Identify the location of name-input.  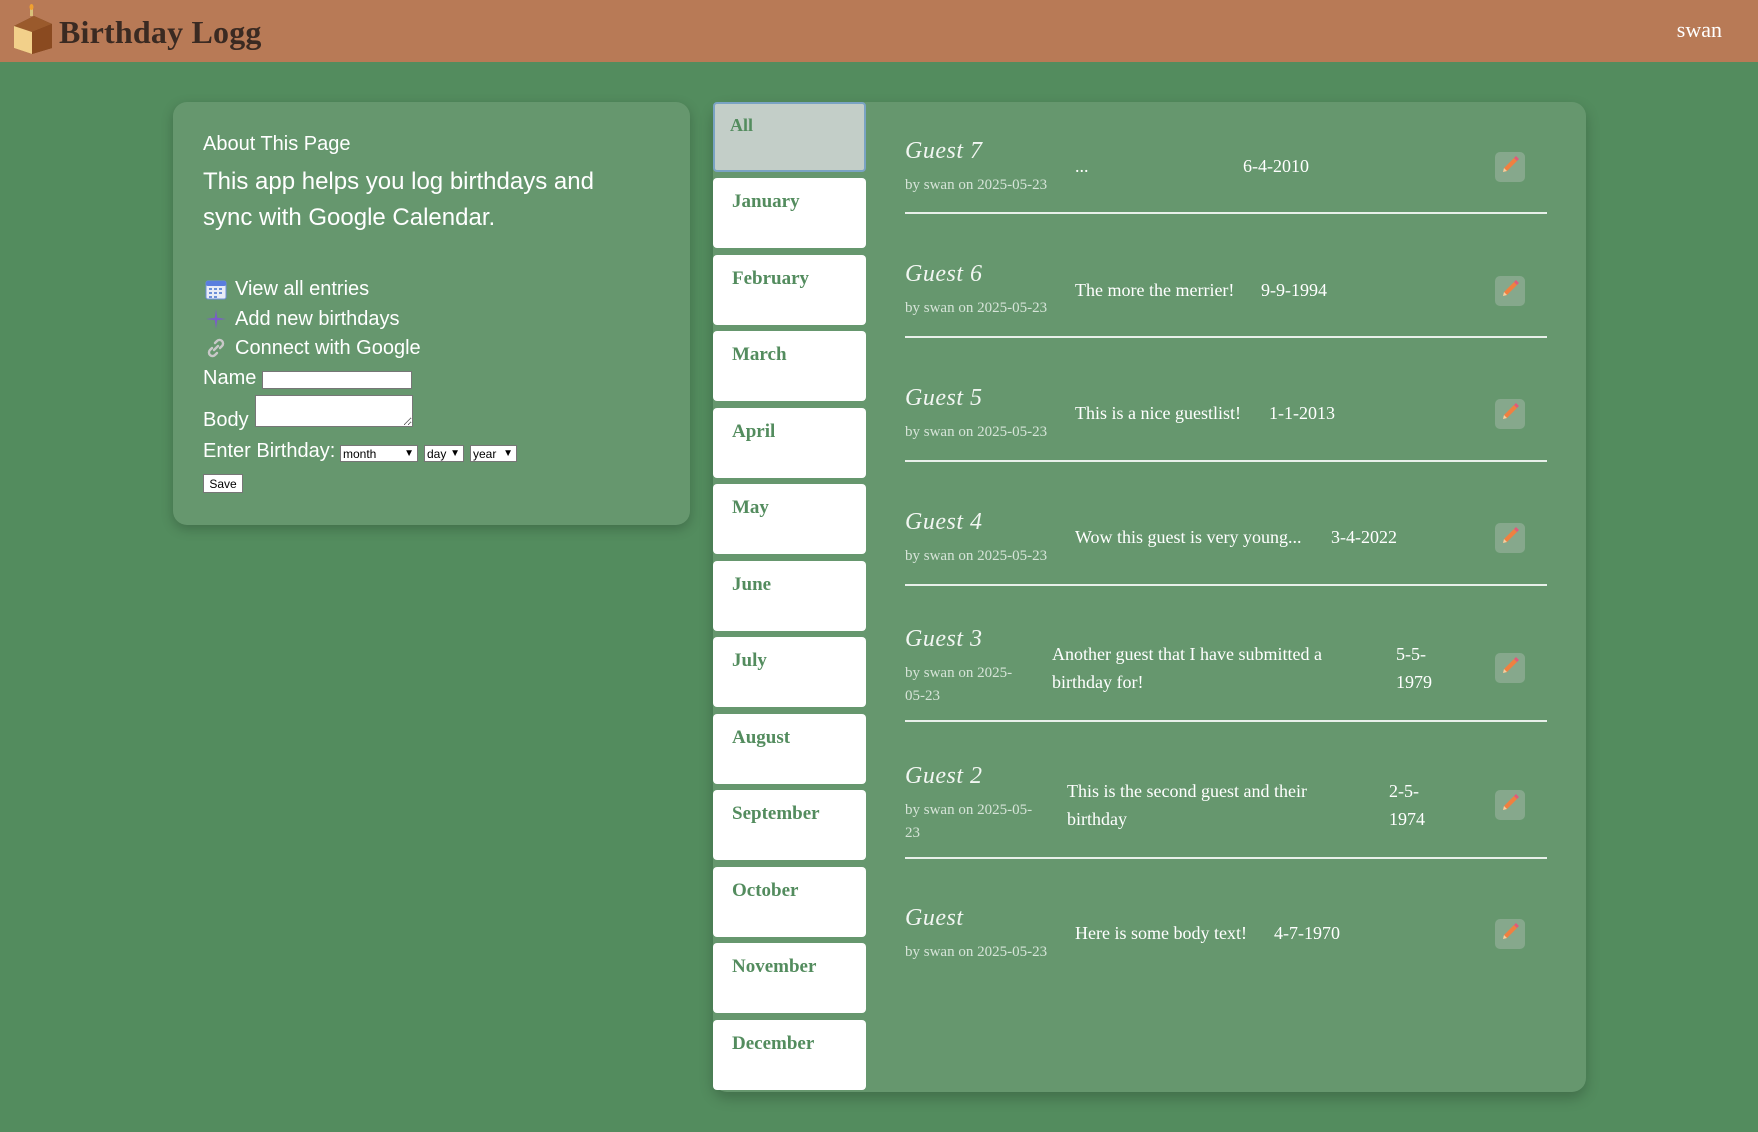
(337, 380).